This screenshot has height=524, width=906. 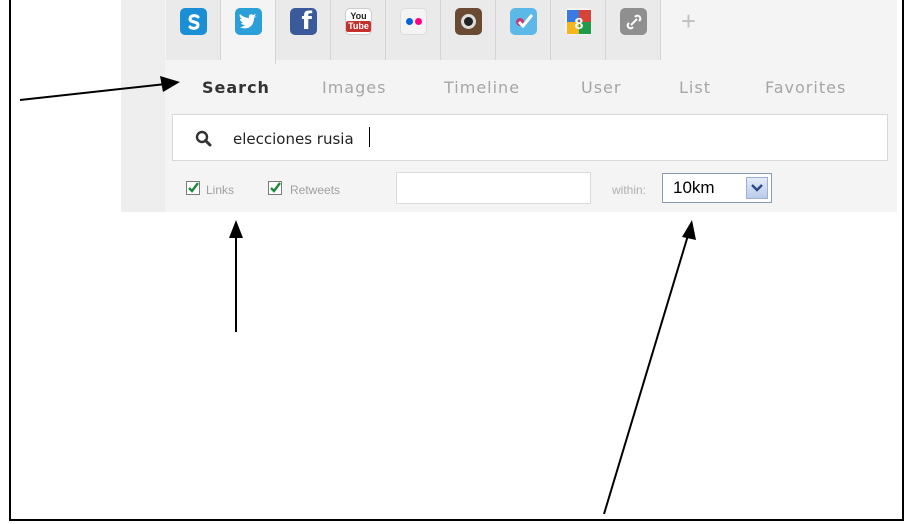 I want to click on arrow-to-range-select, so click(x=646, y=373).